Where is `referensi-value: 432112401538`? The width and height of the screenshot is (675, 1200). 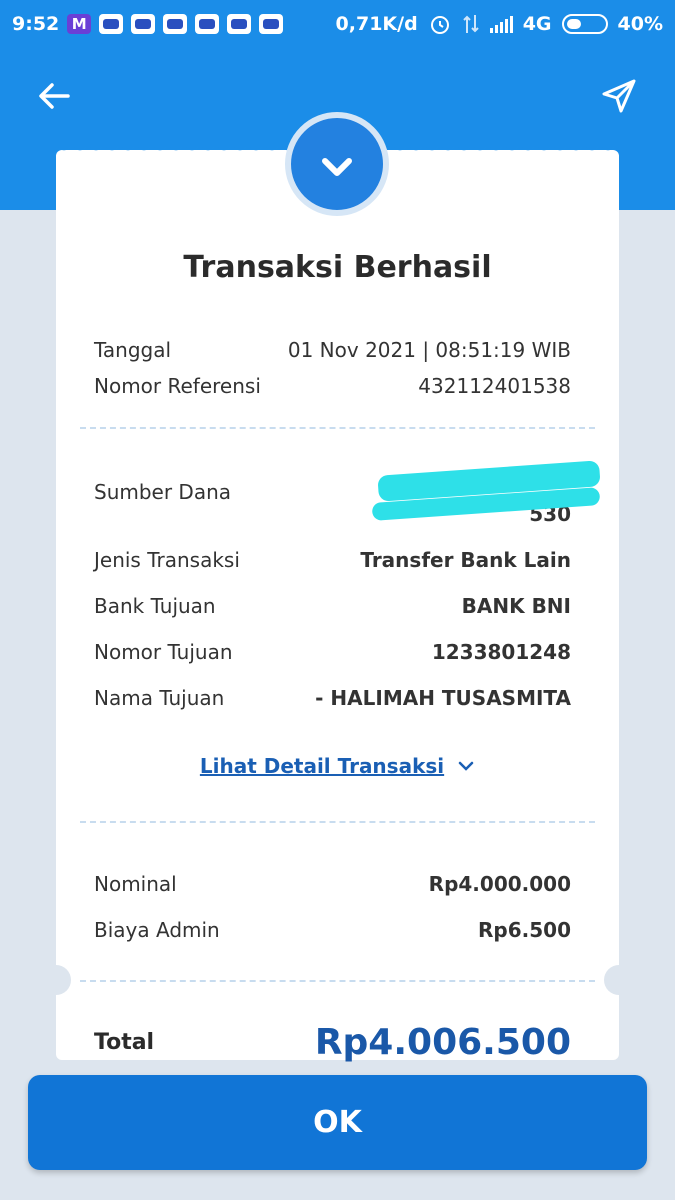
referensi-value: 432112401538 is located at coordinates (494, 386).